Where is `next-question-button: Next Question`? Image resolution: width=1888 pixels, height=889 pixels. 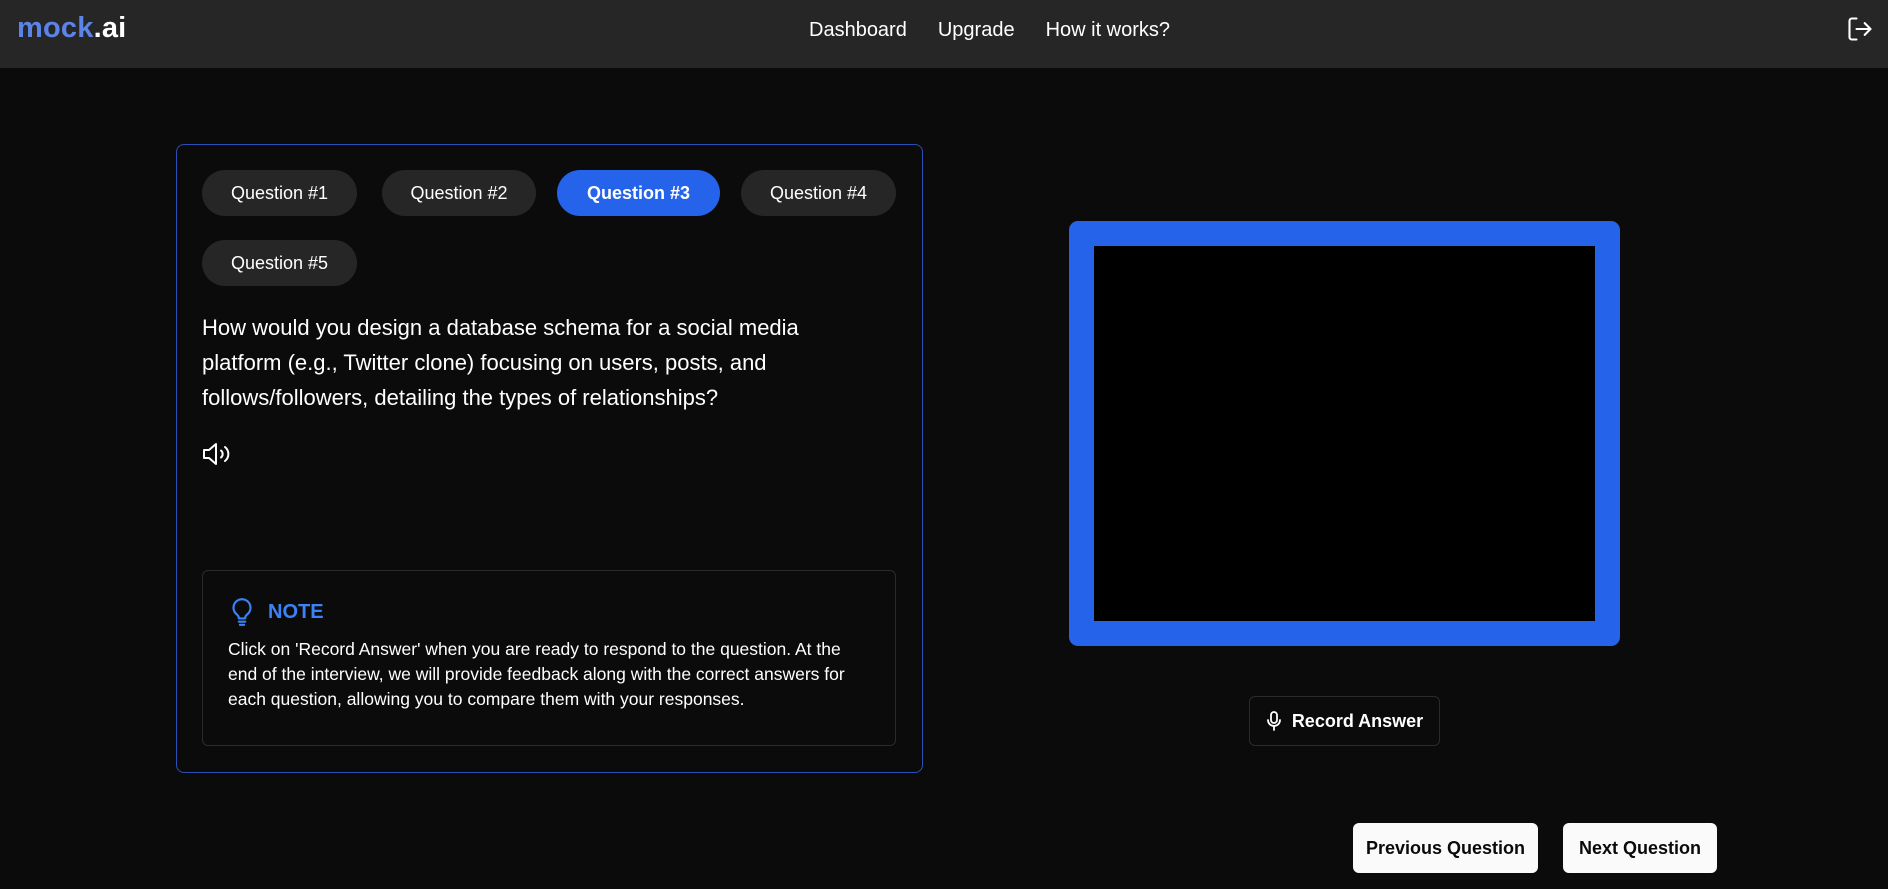 next-question-button: Next Question is located at coordinates (1640, 848).